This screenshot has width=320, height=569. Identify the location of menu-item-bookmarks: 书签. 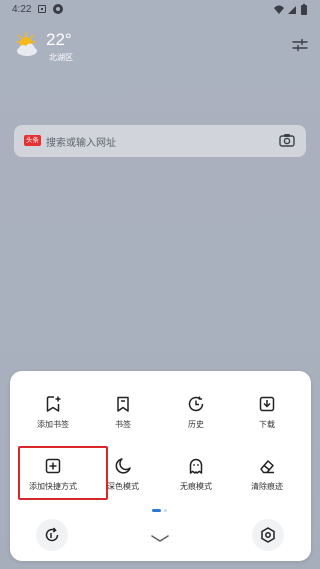
(123, 420).